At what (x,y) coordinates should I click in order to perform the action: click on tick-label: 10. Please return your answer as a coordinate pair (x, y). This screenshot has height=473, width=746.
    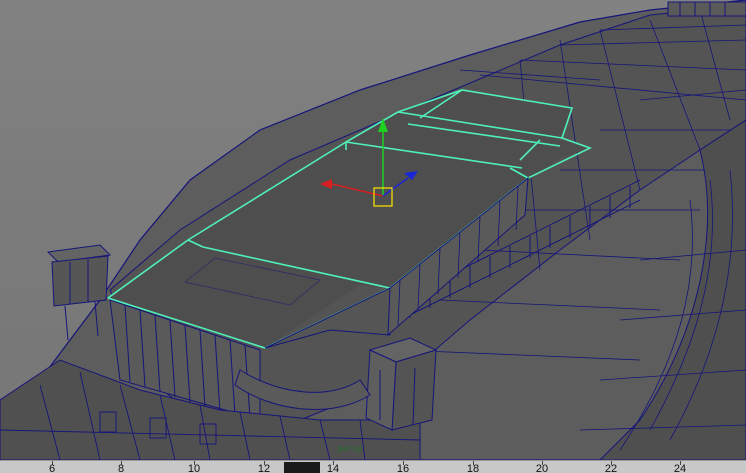
    Looking at the image, I should click on (194, 468).